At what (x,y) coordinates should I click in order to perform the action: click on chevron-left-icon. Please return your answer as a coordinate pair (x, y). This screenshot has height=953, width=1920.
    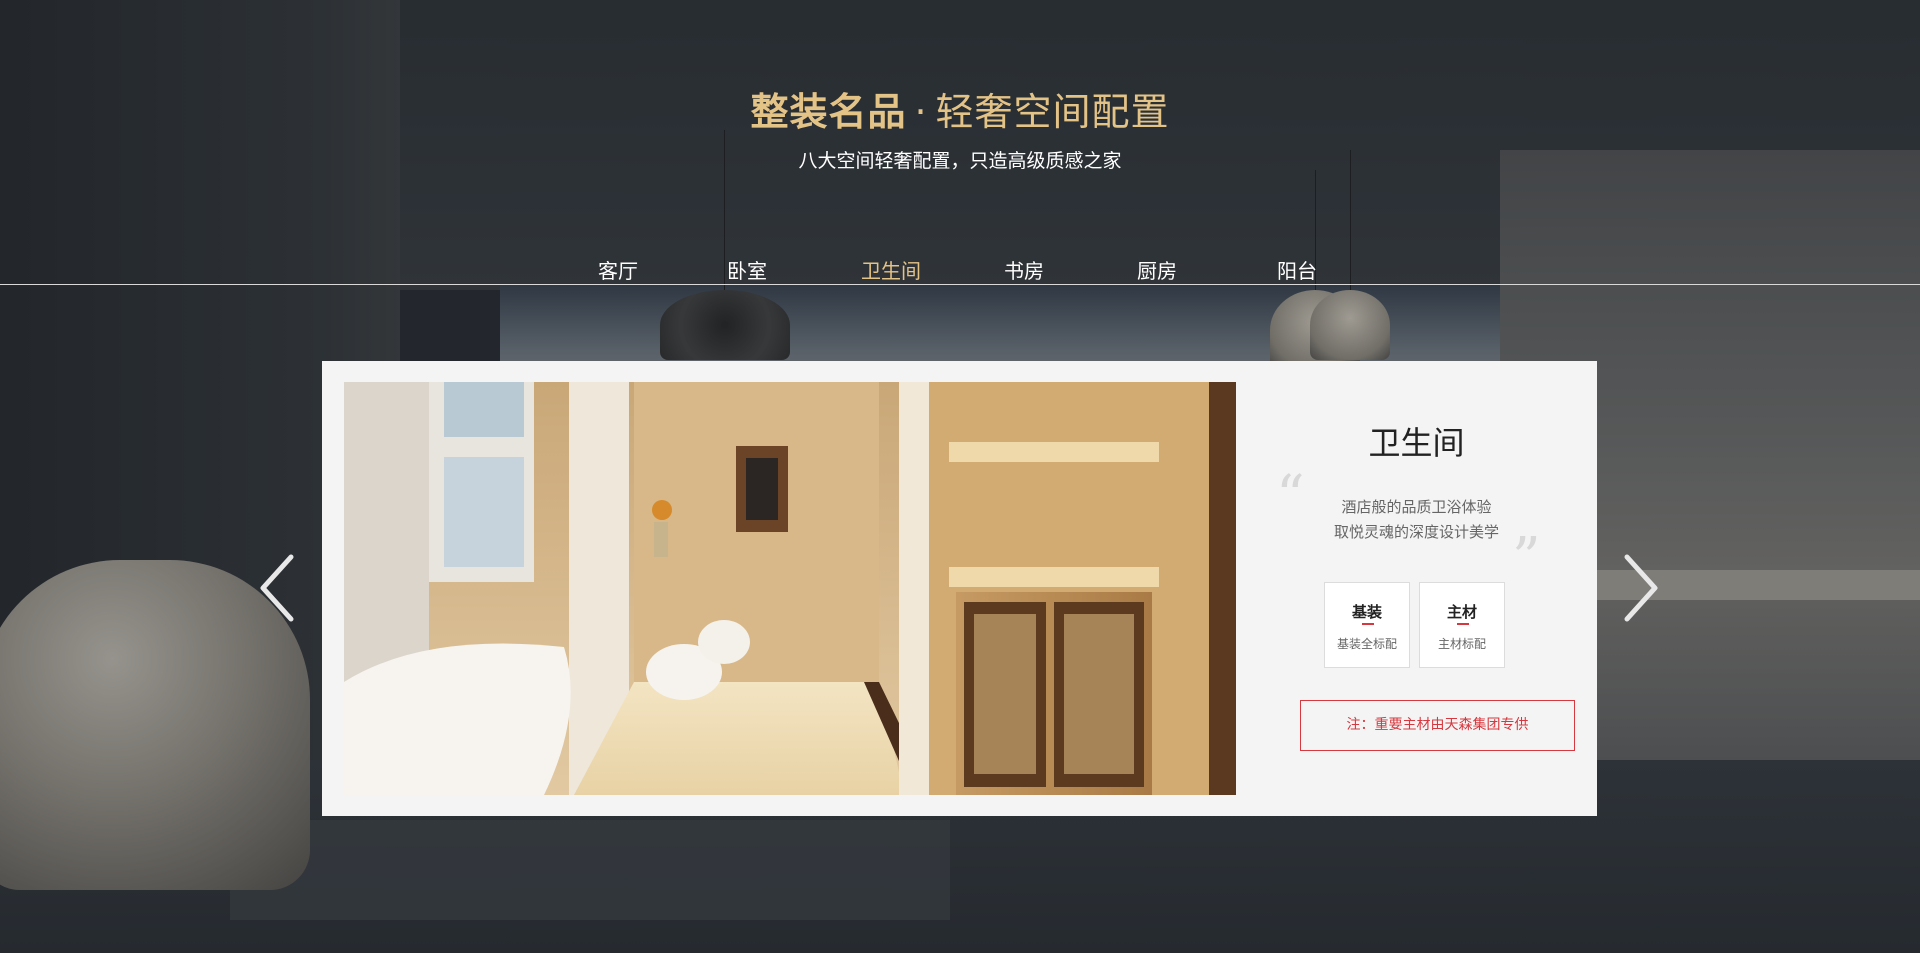
    Looking at the image, I should click on (277, 588).